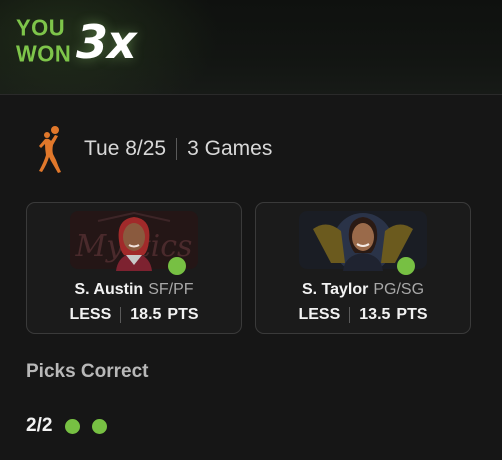 Image resolution: width=502 pixels, height=460 pixels. I want to click on pick-card-taylor: S. Taylor PG/SG LESS 13.5 PTS, so click(363, 268).